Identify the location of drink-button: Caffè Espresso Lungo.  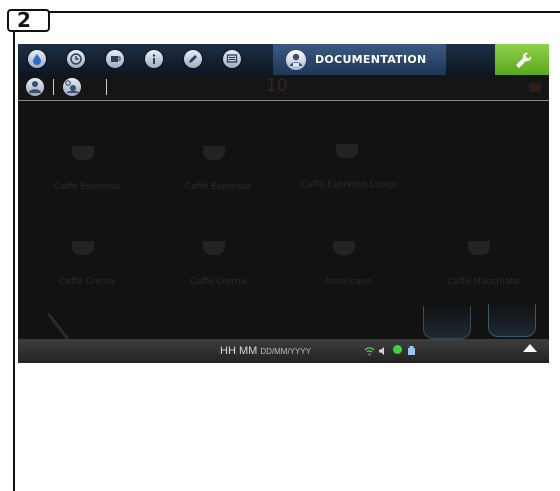
(349, 174).